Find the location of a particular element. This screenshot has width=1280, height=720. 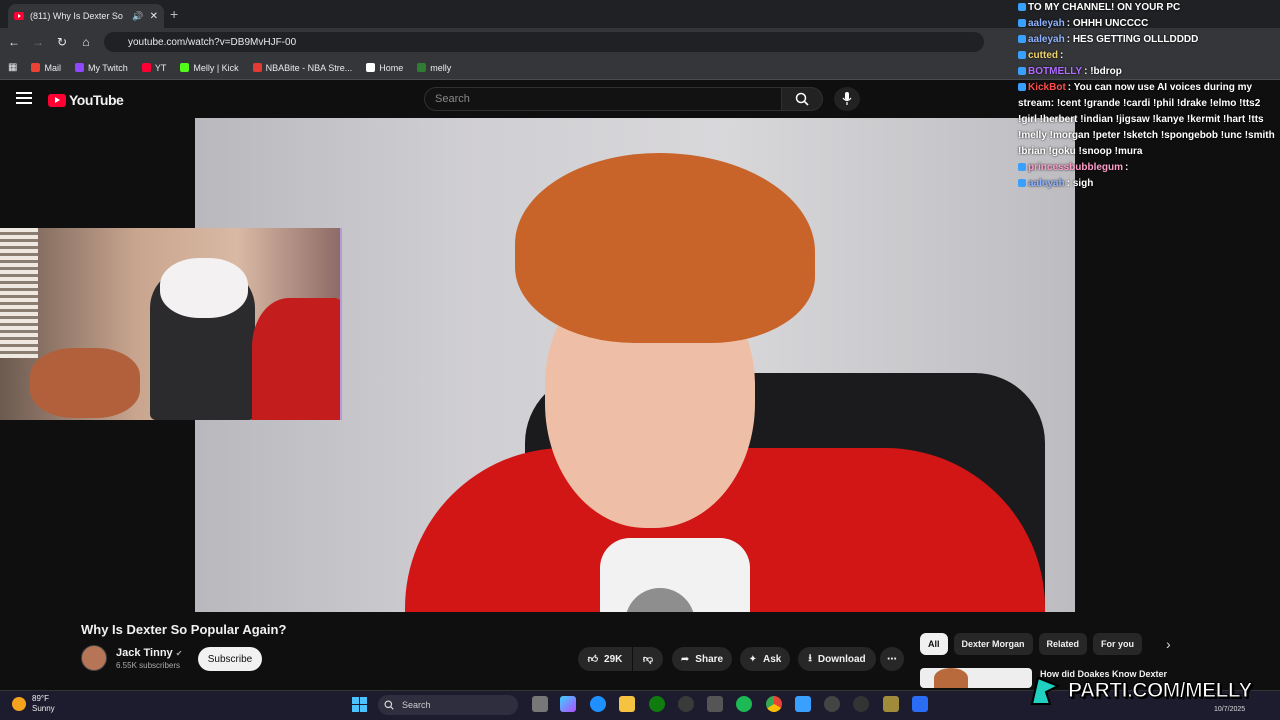

taskbar-date: 10/7/2025 is located at coordinates (1230, 709).